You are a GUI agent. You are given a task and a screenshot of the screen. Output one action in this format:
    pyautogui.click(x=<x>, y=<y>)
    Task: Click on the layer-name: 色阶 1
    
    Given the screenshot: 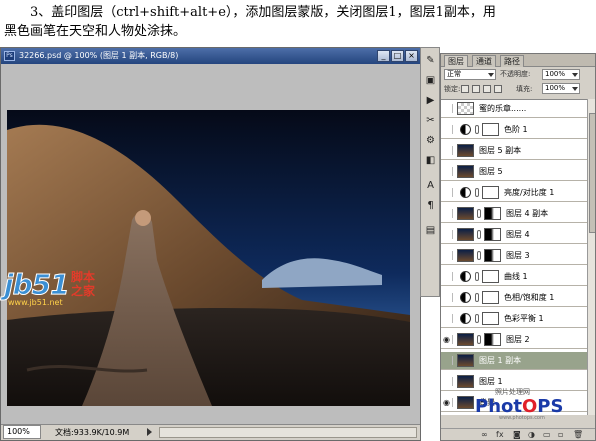 What is the action you would take?
    pyautogui.click(x=516, y=129)
    